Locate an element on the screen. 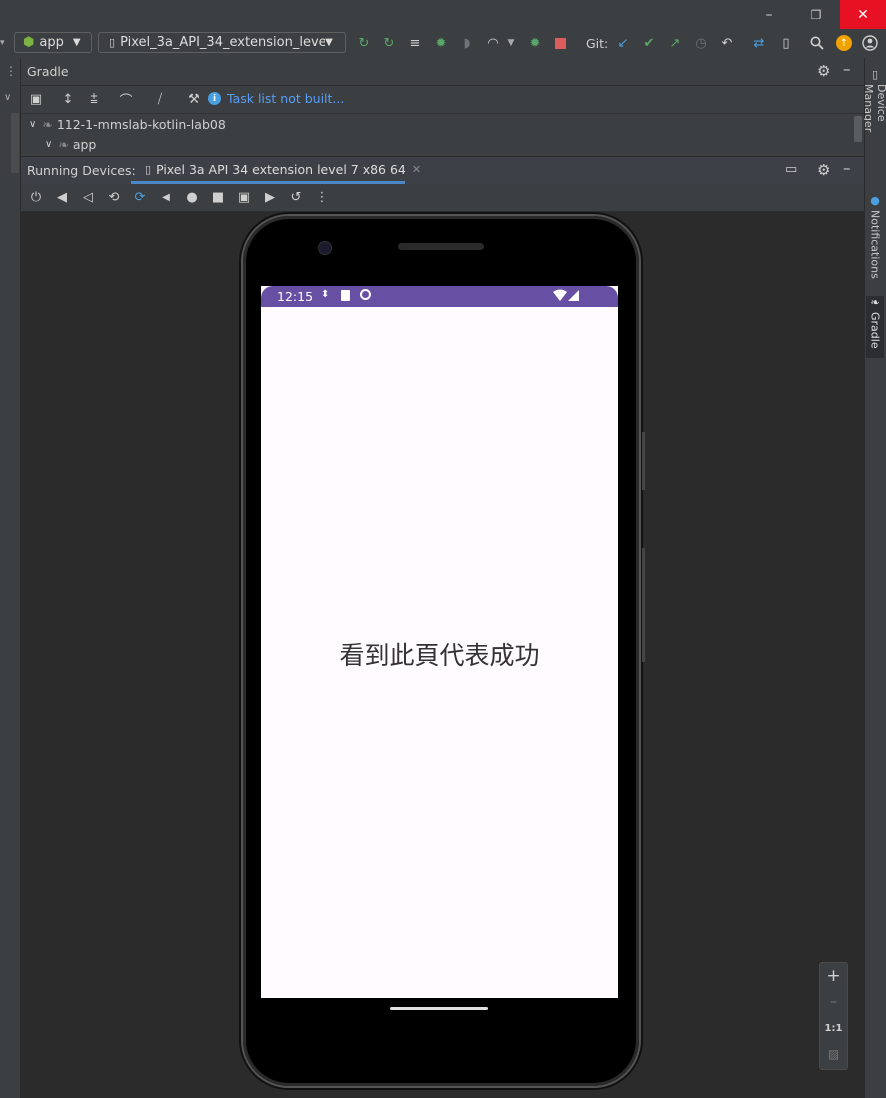 The image size is (886, 1098). collapse-all-icon: ⩲ is located at coordinates (94, 99).